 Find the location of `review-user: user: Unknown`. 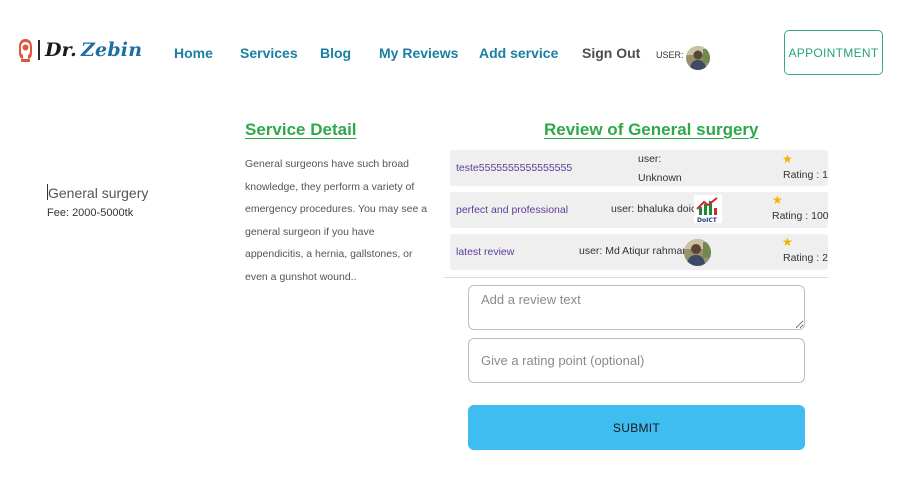

review-user: user: Unknown is located at coordinates (660, 168).